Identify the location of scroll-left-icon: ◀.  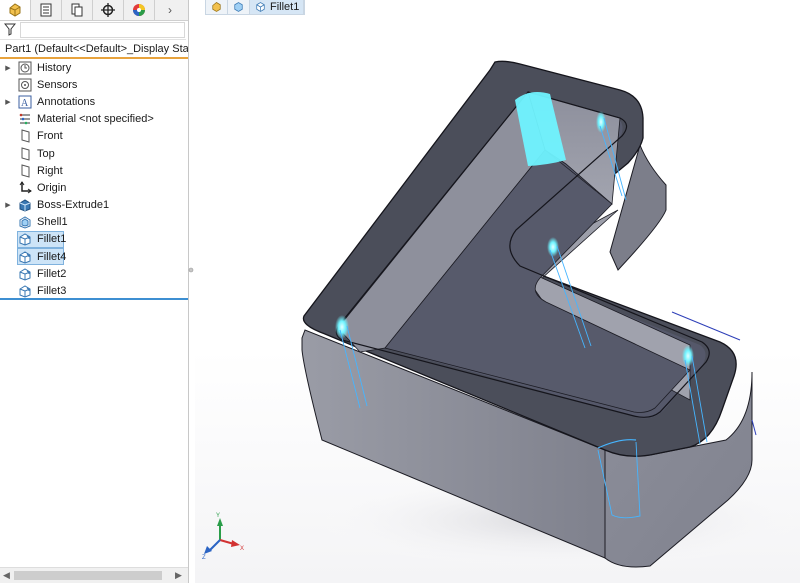
(6, 575).